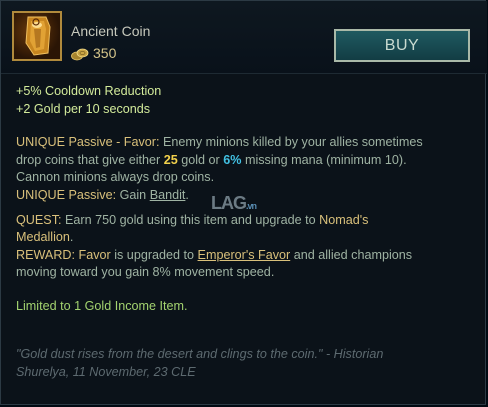 Image resolution: width=488 pixels, height=407 pixels. What do you see at coordinates (111, 31) in the screenshot?
I see `item-name: Ancient Coin` at bounding box center [111, 31].